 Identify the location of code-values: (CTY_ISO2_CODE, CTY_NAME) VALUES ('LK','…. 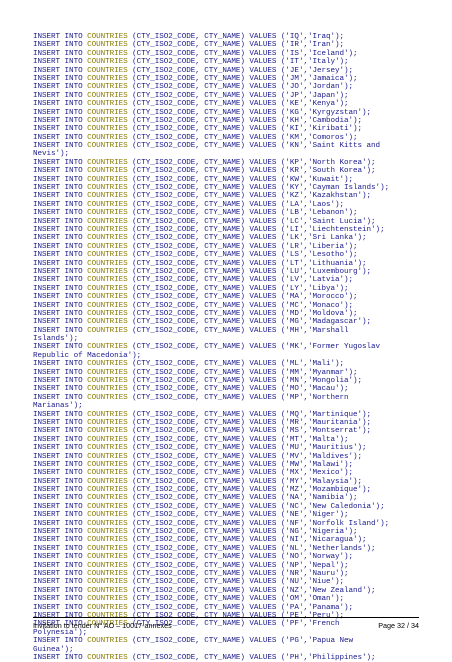
(247, 238).